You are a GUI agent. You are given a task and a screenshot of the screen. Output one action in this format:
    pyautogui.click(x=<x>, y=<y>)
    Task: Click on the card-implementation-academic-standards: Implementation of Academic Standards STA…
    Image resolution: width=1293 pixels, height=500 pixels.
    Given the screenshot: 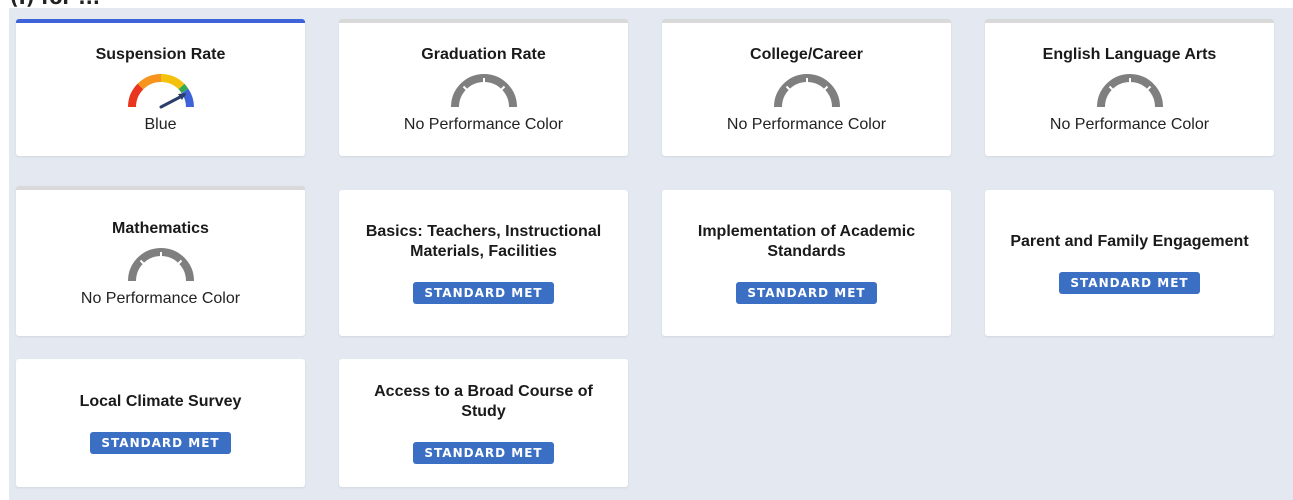 What is the action you would take?
    pyautogui.click(x=806, y=263)
    